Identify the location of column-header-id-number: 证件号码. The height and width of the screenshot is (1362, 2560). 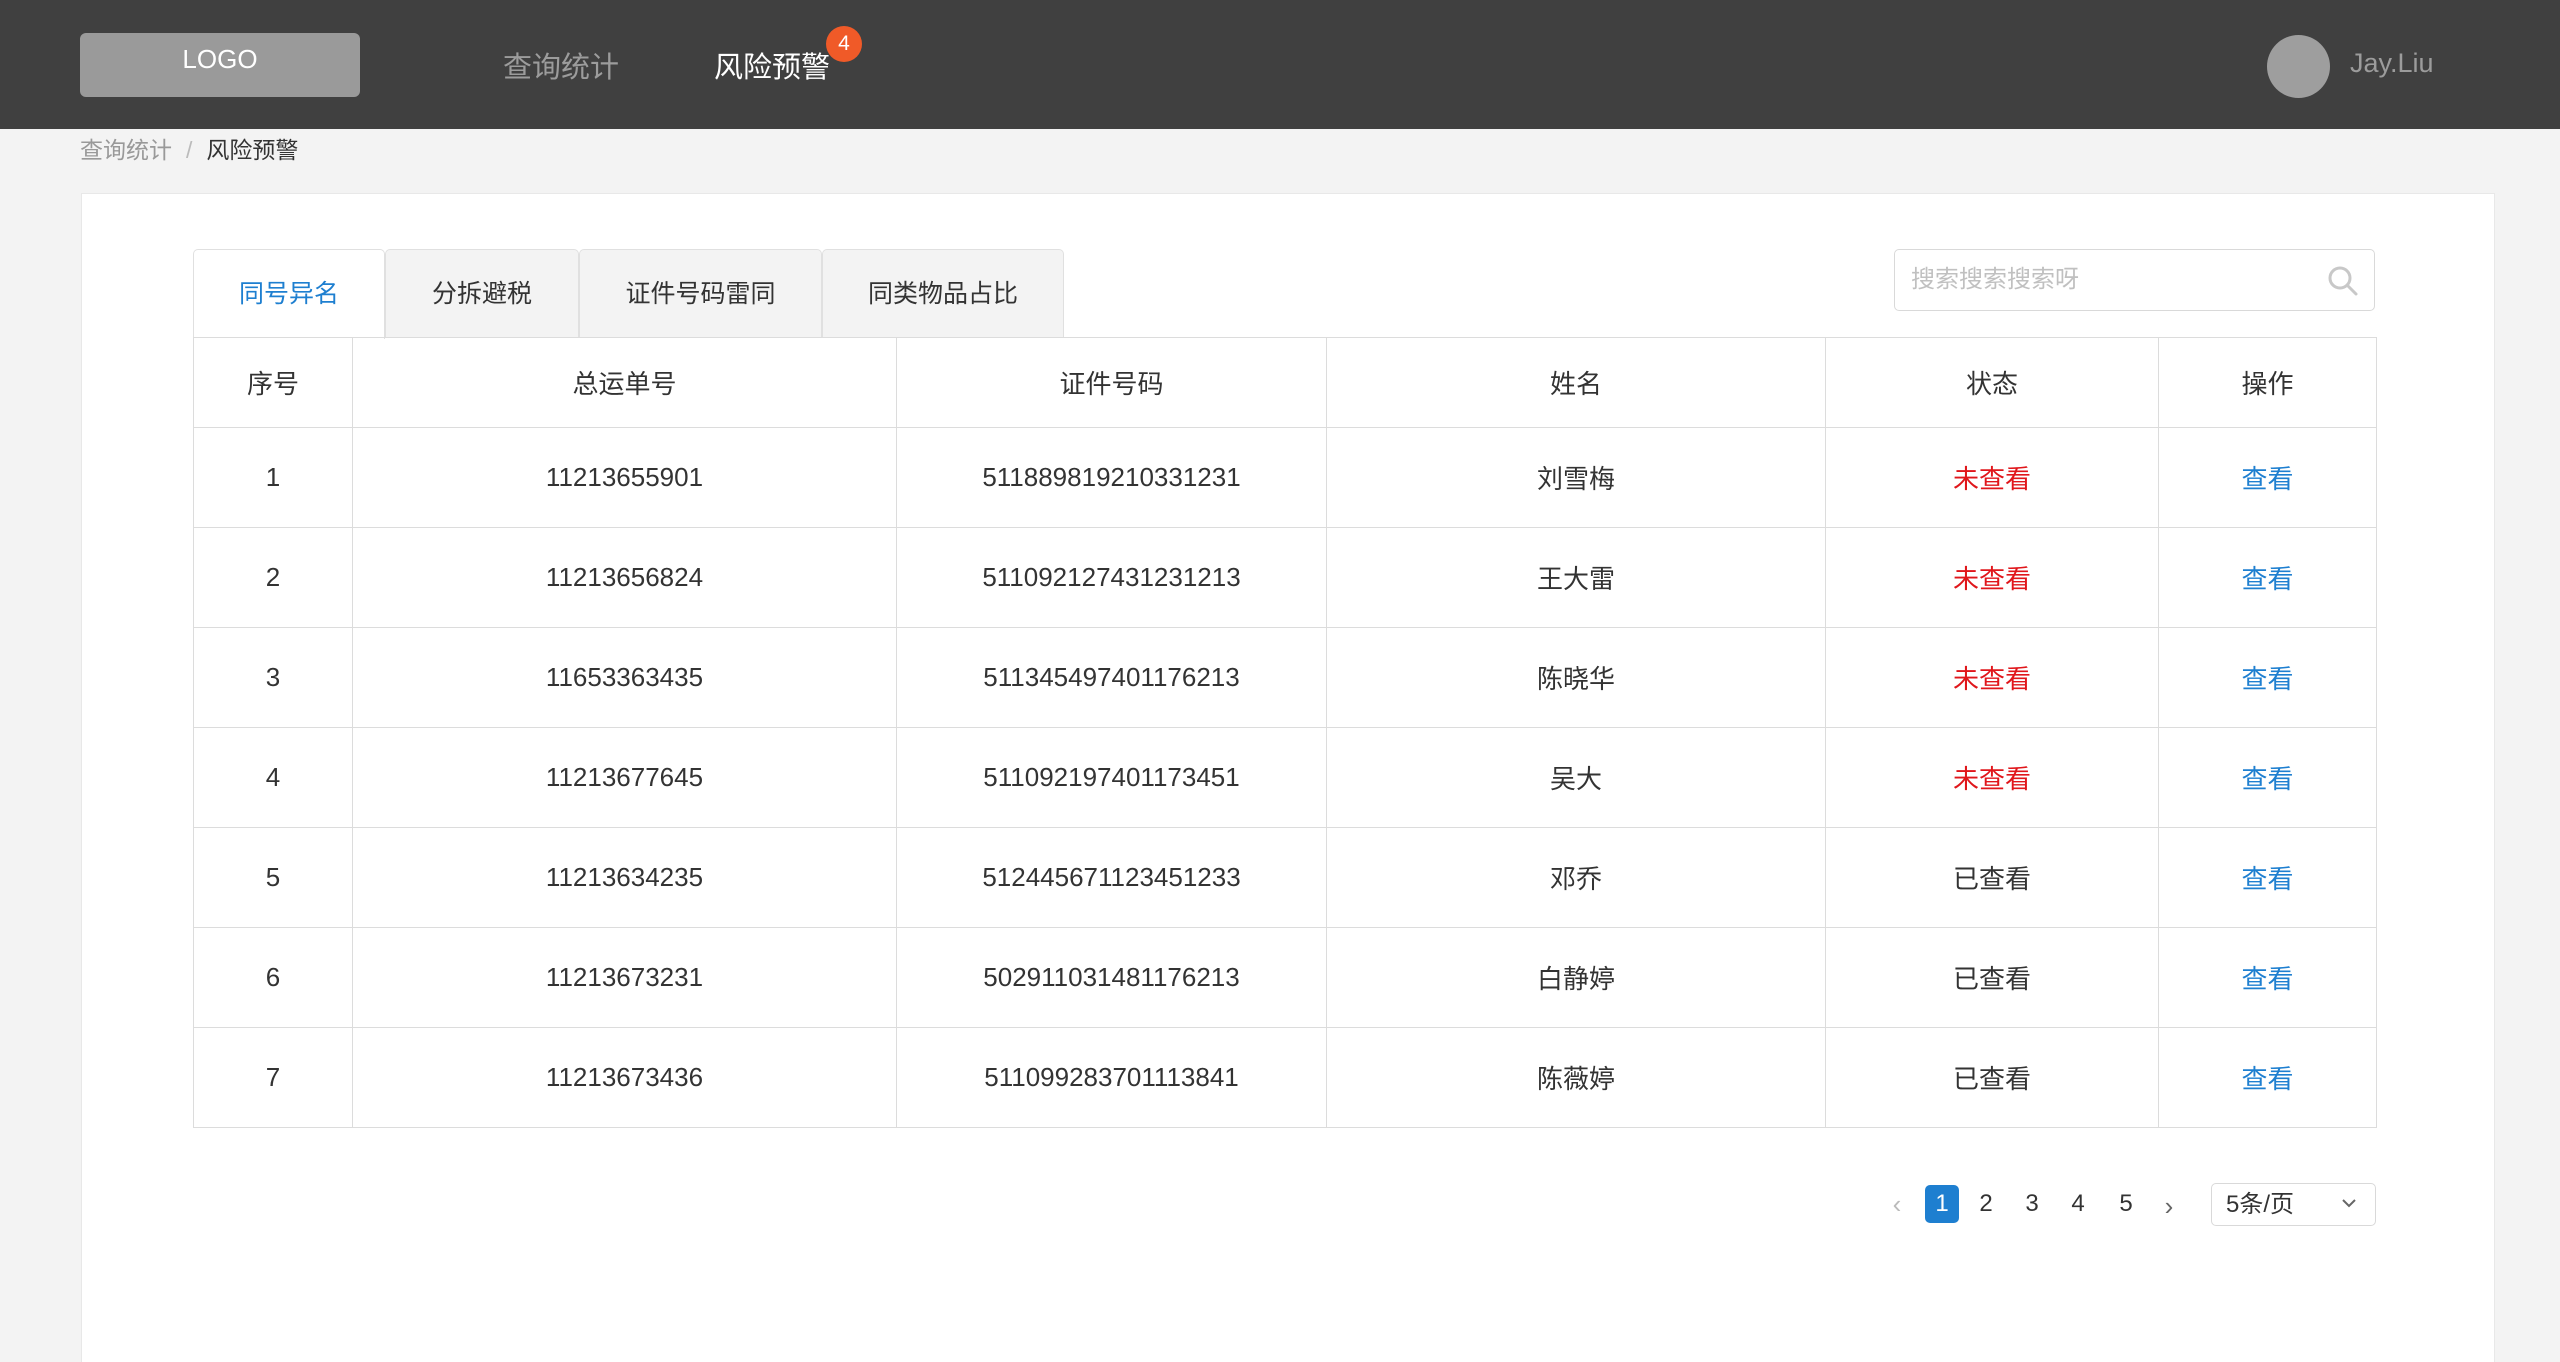
(1111, 382).